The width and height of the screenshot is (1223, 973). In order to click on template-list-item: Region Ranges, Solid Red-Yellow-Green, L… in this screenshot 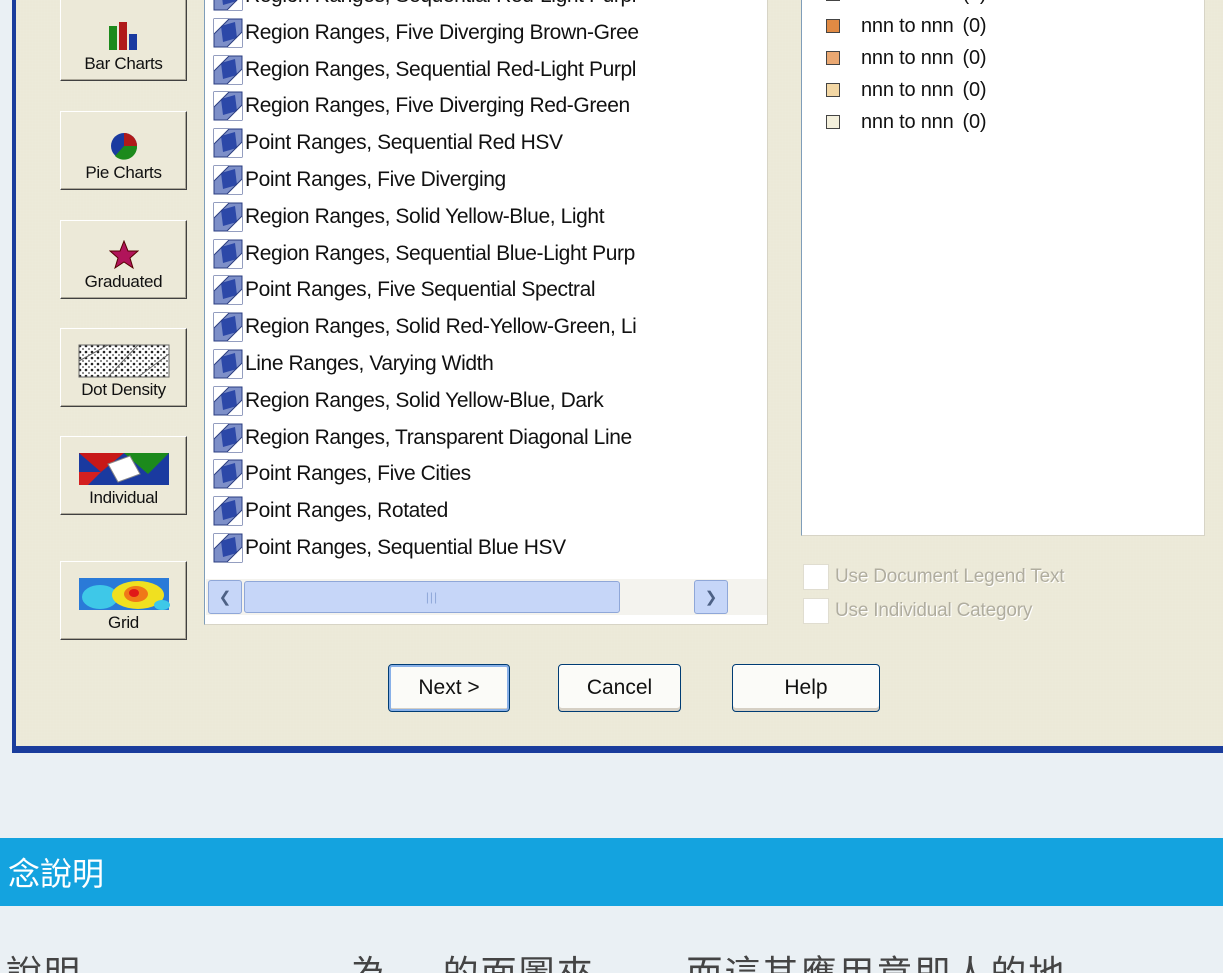, I will do `click(425, 327)`.